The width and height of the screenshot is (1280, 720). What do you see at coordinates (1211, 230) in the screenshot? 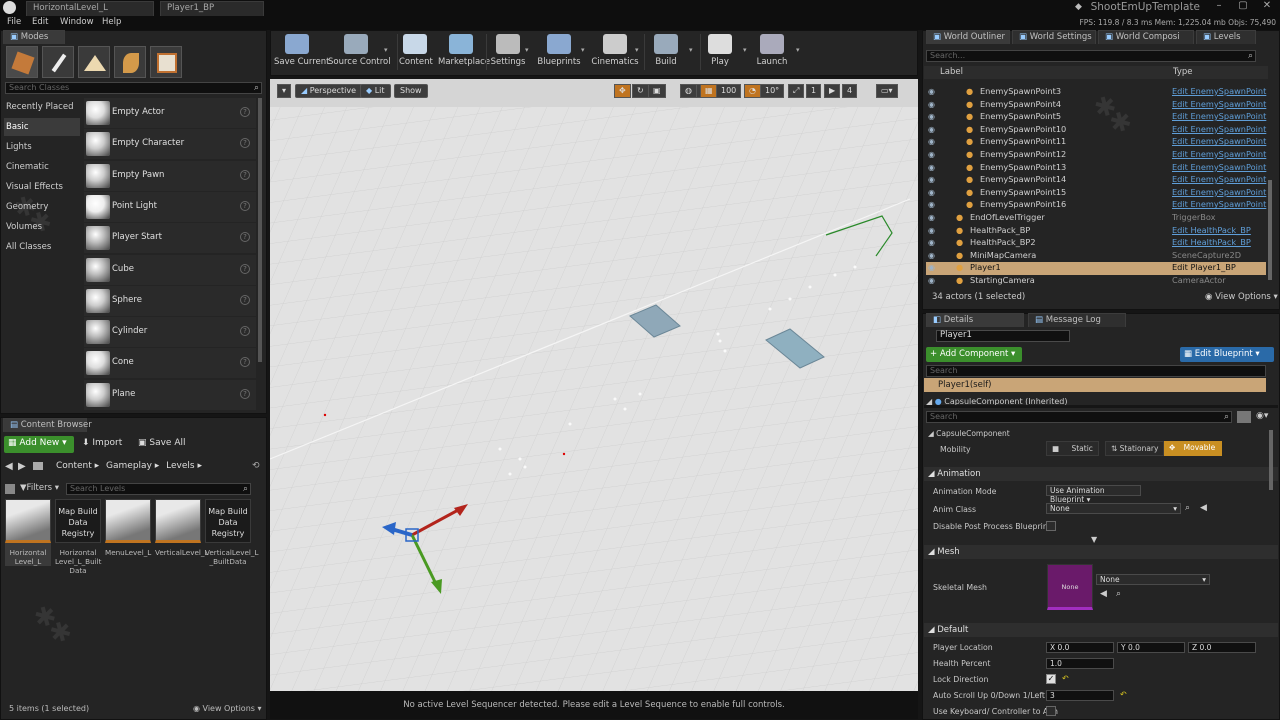
I see `actor-type: Edit HealthPack_BP` at bounding box center [1211, 230].